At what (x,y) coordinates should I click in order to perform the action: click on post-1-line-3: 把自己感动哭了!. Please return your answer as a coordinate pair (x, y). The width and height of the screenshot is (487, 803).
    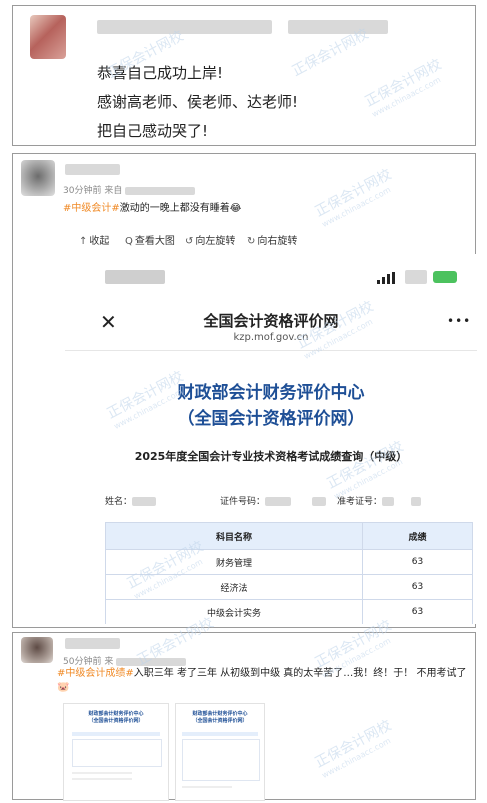
    Looking at the image, I should click on (153, 131).